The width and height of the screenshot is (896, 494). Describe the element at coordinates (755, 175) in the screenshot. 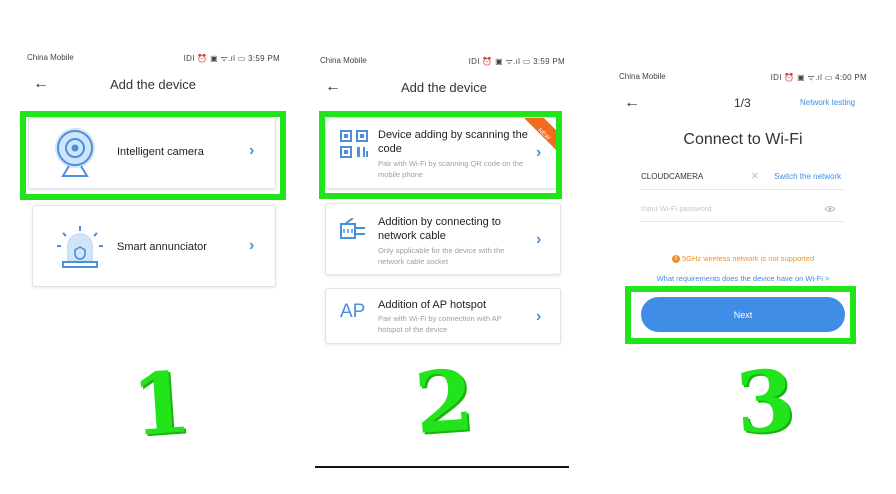

I see `clear-icon: ×` at that location.